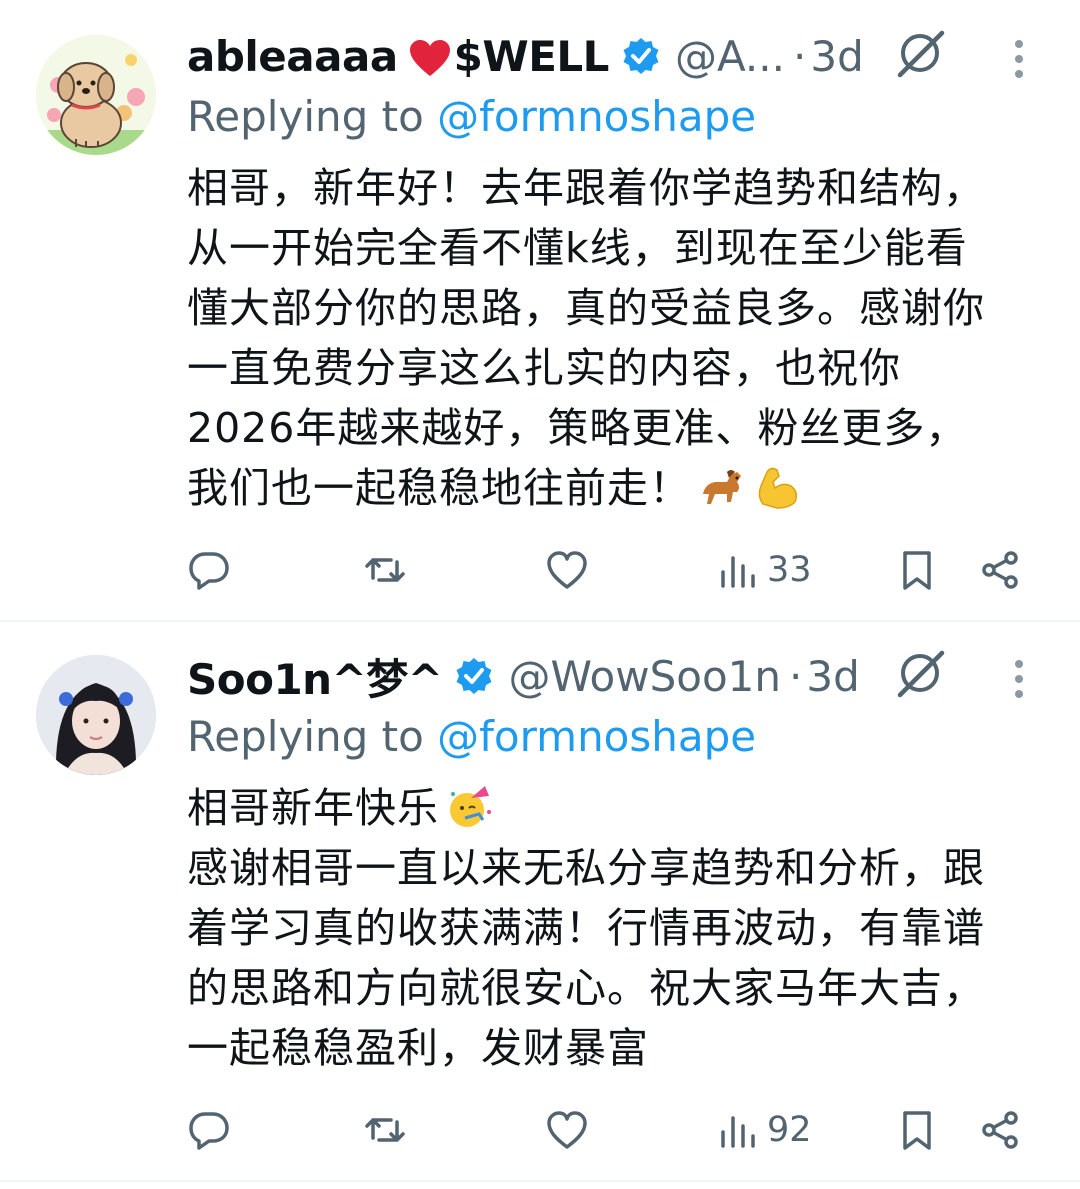 The image size is (1080, 1189). Describe the element at coordinates (313, 808) in the screenshot. I see `tweet-text-line: 相哥新年快乐` at that location.